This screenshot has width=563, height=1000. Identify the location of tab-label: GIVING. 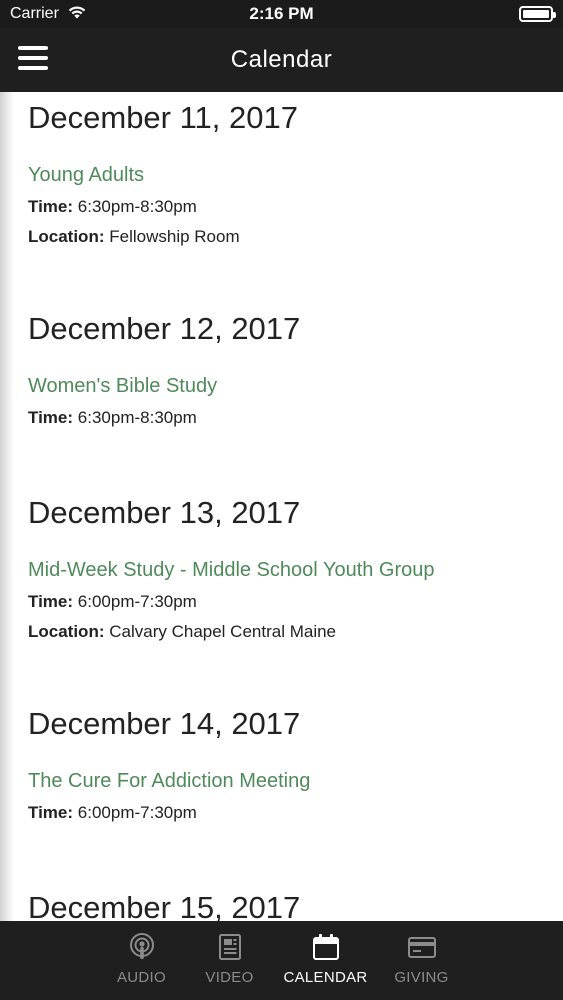
(421, 977).